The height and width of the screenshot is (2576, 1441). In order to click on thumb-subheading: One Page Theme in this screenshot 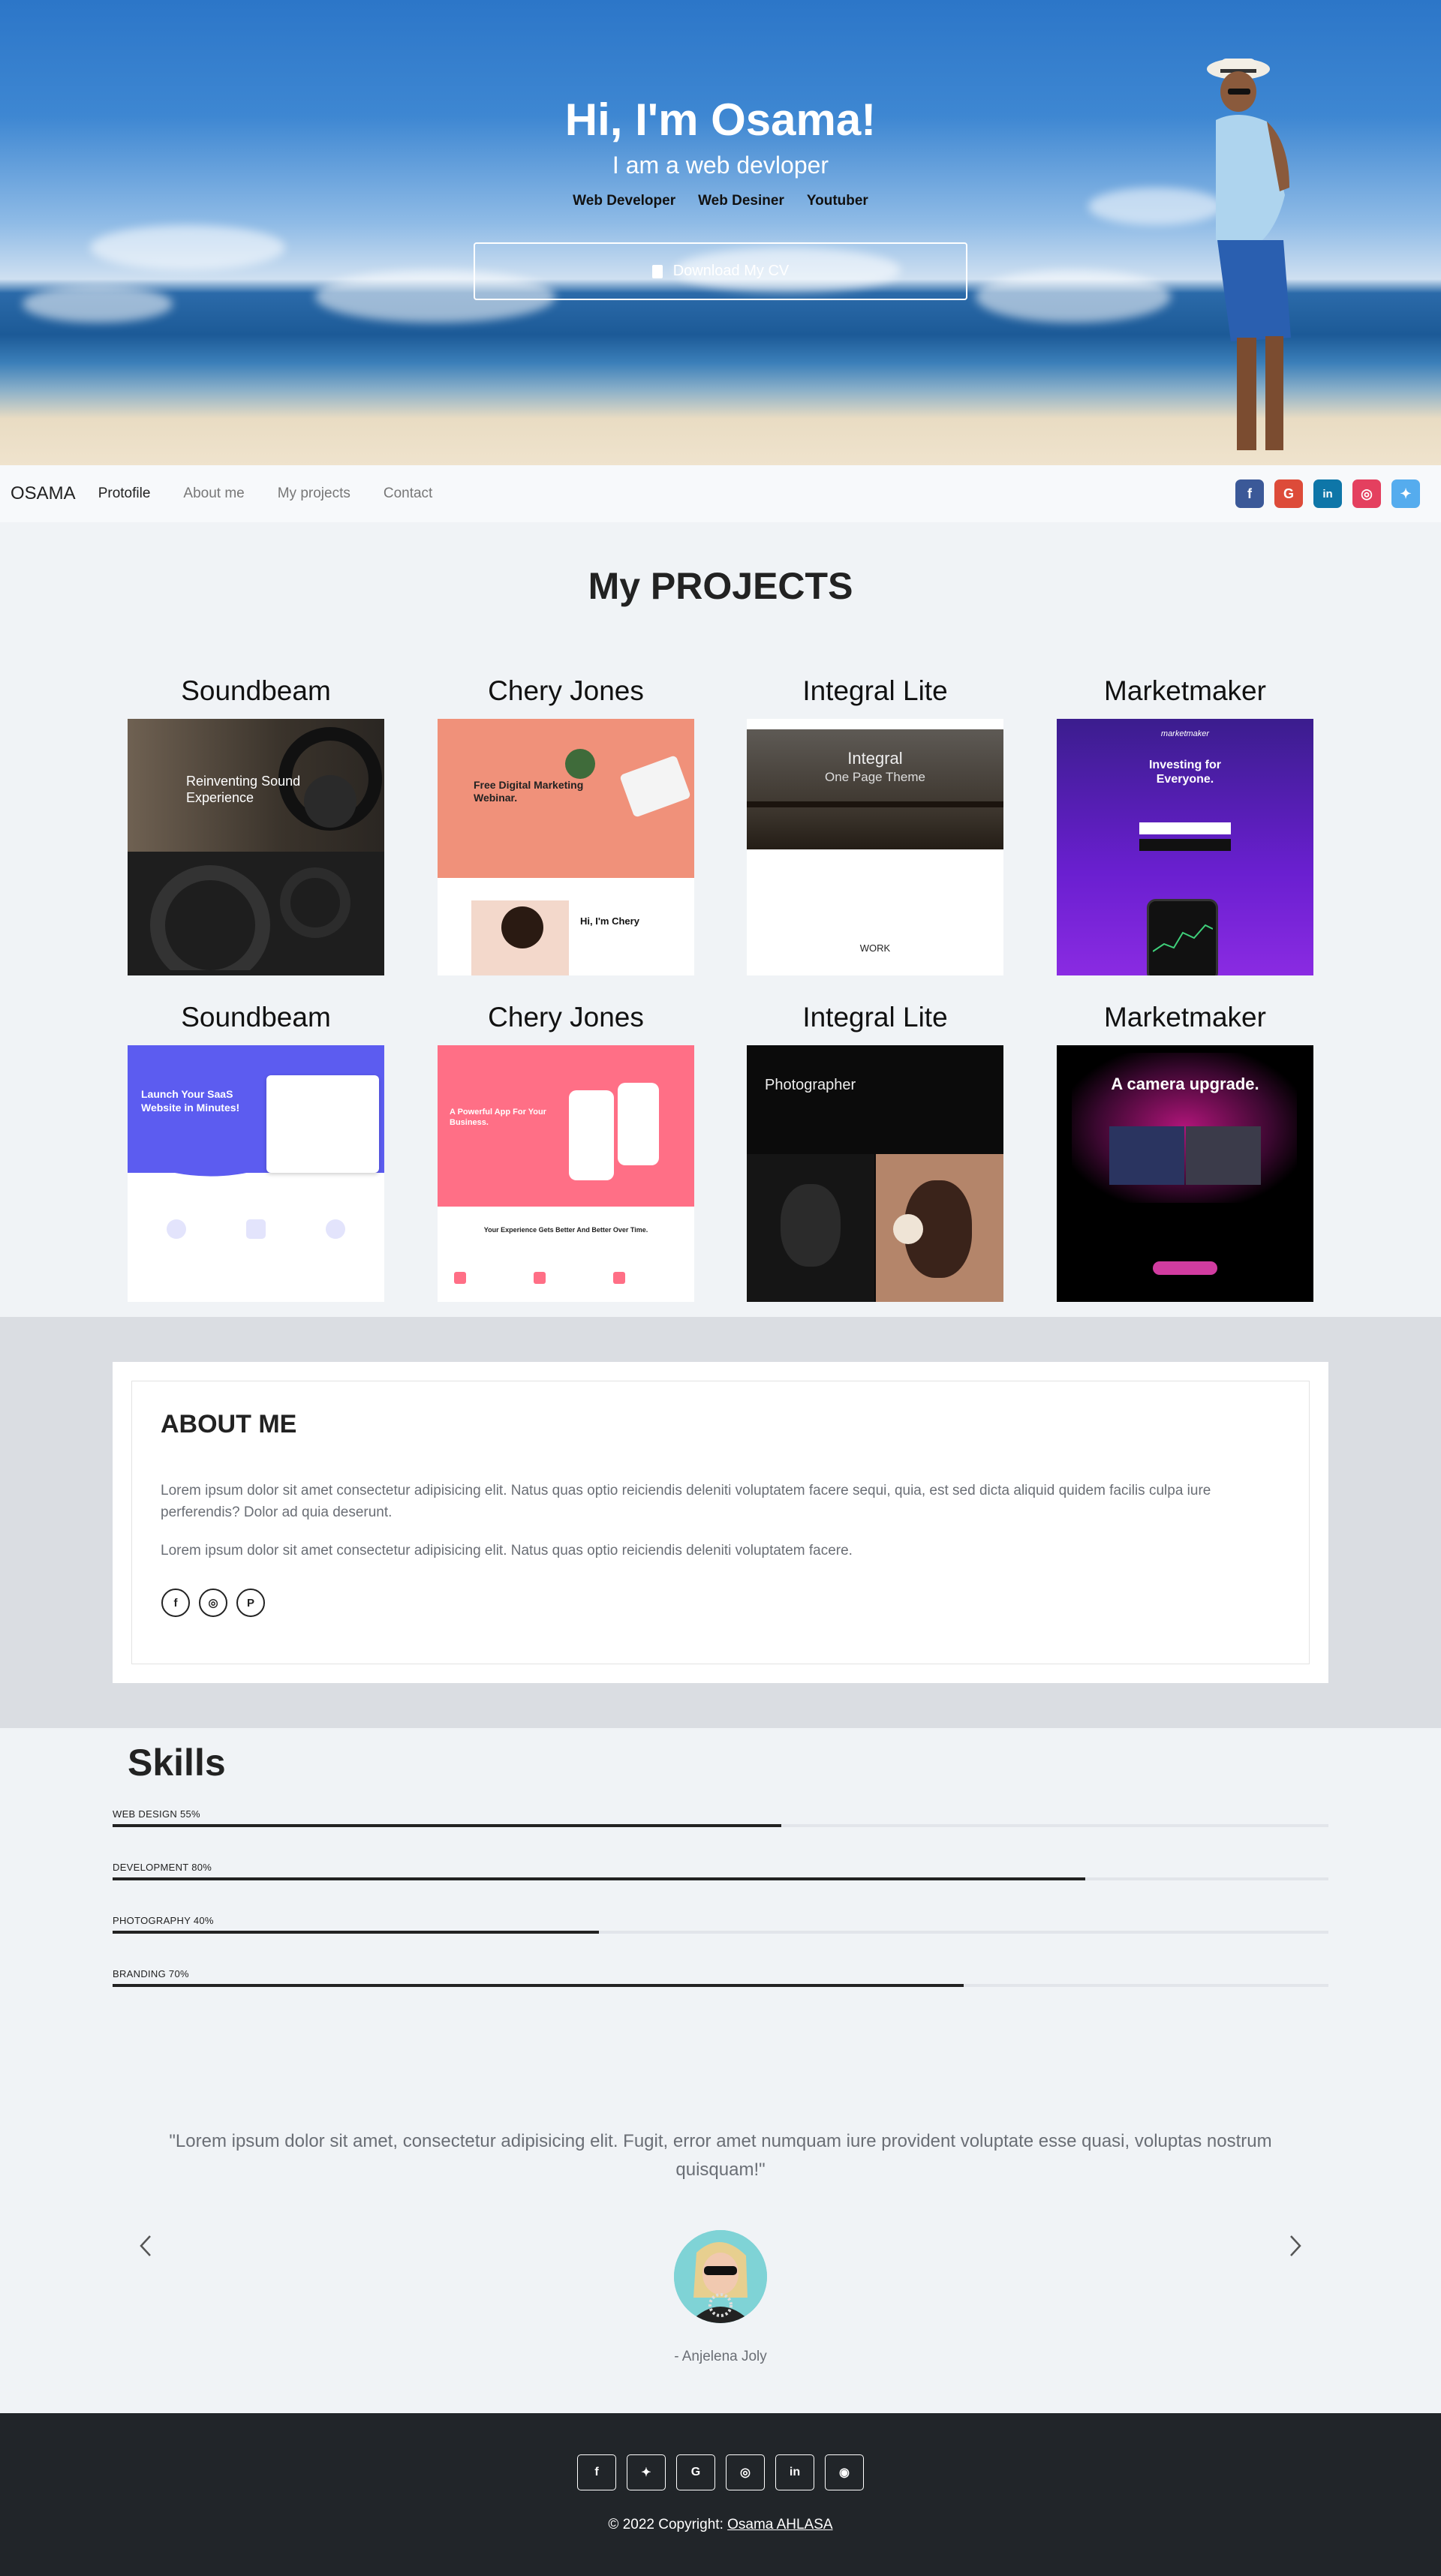, I will do `click(875, 777)`.